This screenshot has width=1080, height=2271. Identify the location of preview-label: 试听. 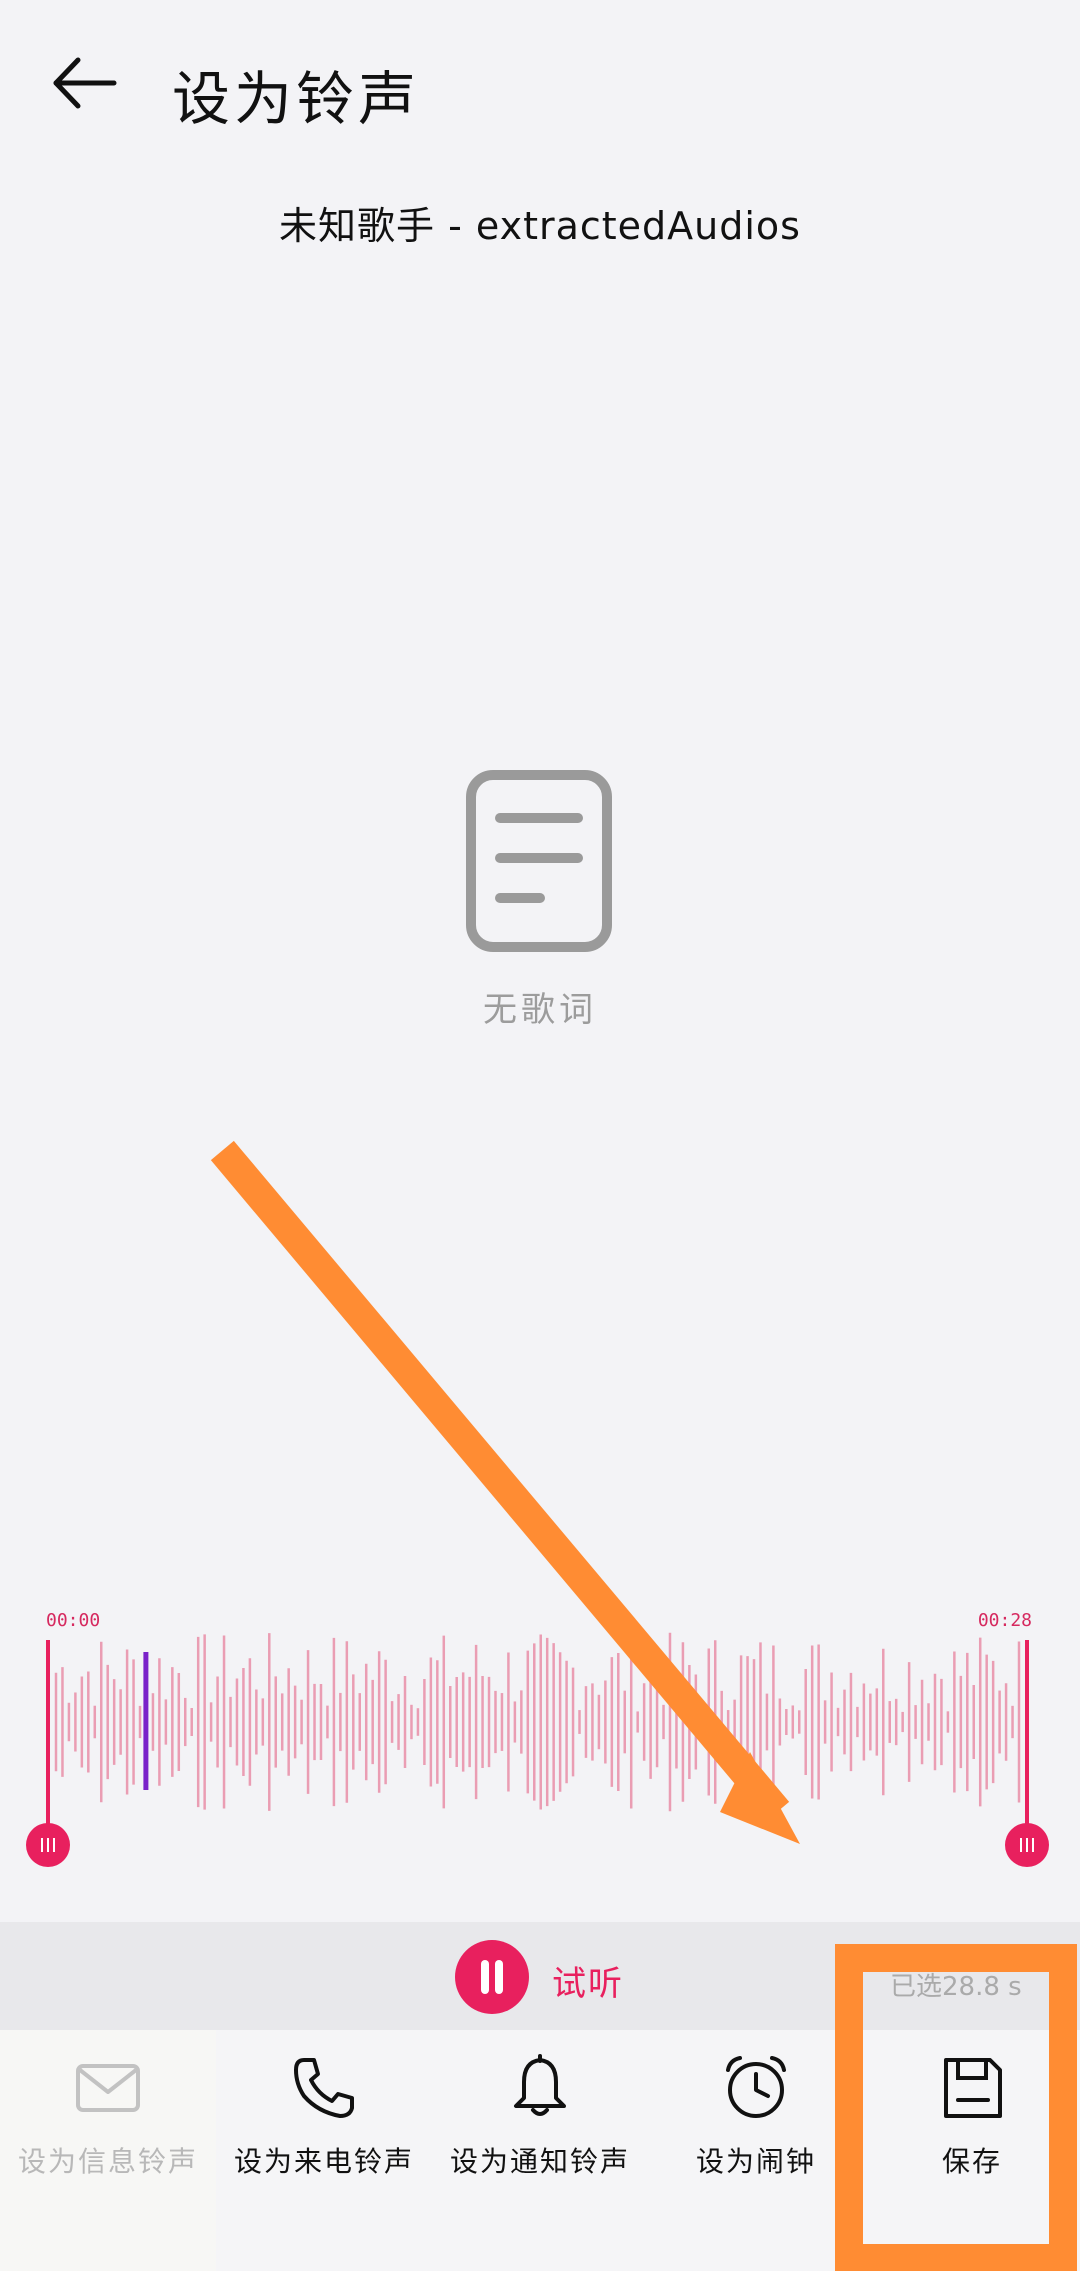
(588, 1980).